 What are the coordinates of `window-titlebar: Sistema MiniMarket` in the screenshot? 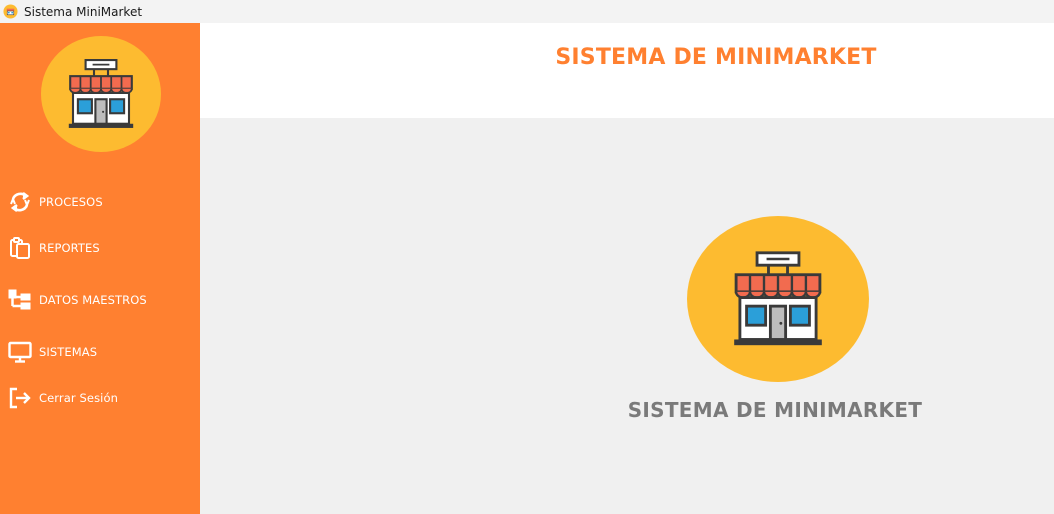 It's located at (527, 11).